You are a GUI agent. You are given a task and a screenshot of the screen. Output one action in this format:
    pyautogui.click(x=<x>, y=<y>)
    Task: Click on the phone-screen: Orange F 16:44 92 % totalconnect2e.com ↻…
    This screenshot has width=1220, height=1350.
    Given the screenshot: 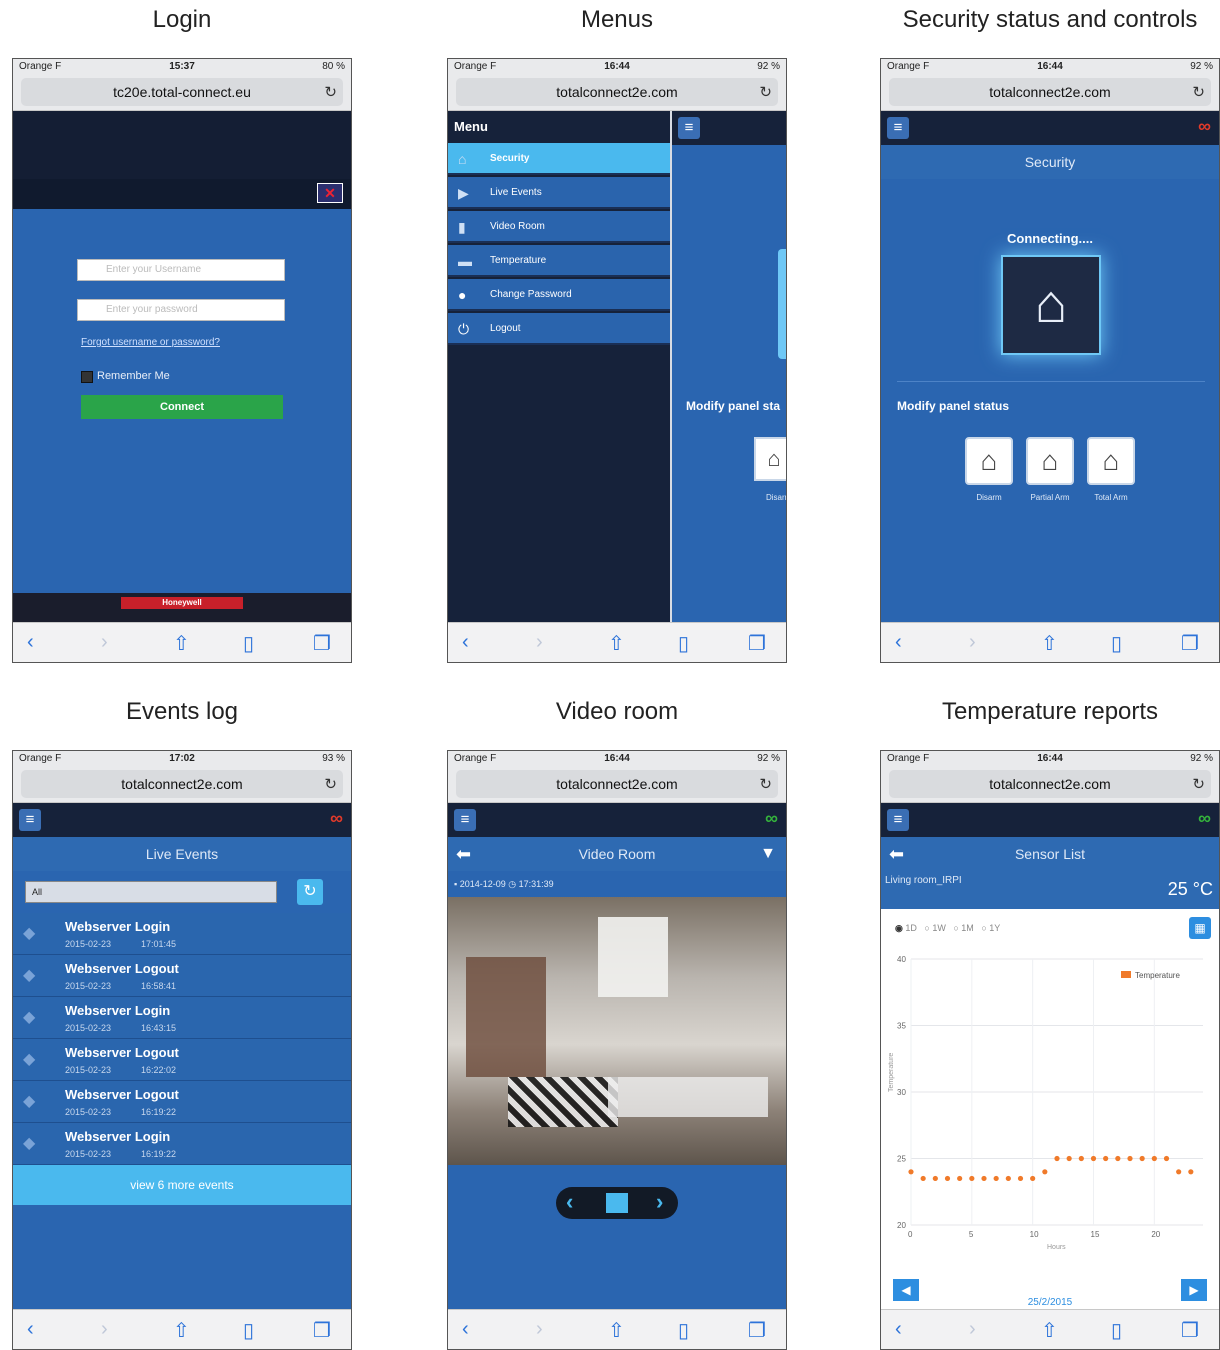 What is the action you would take?
    pyautogui.click(x=617, y=360)
    